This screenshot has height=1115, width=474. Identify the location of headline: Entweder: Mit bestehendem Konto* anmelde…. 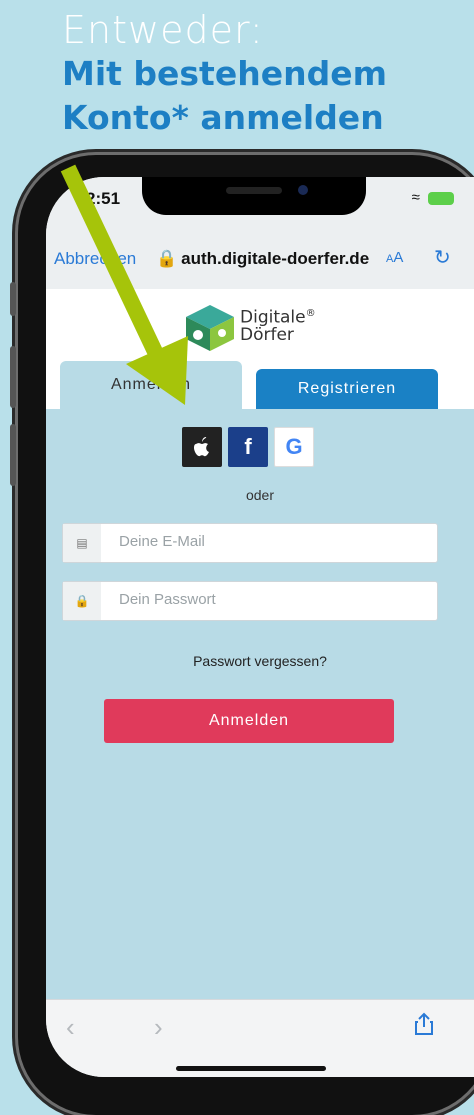
(267, 74).